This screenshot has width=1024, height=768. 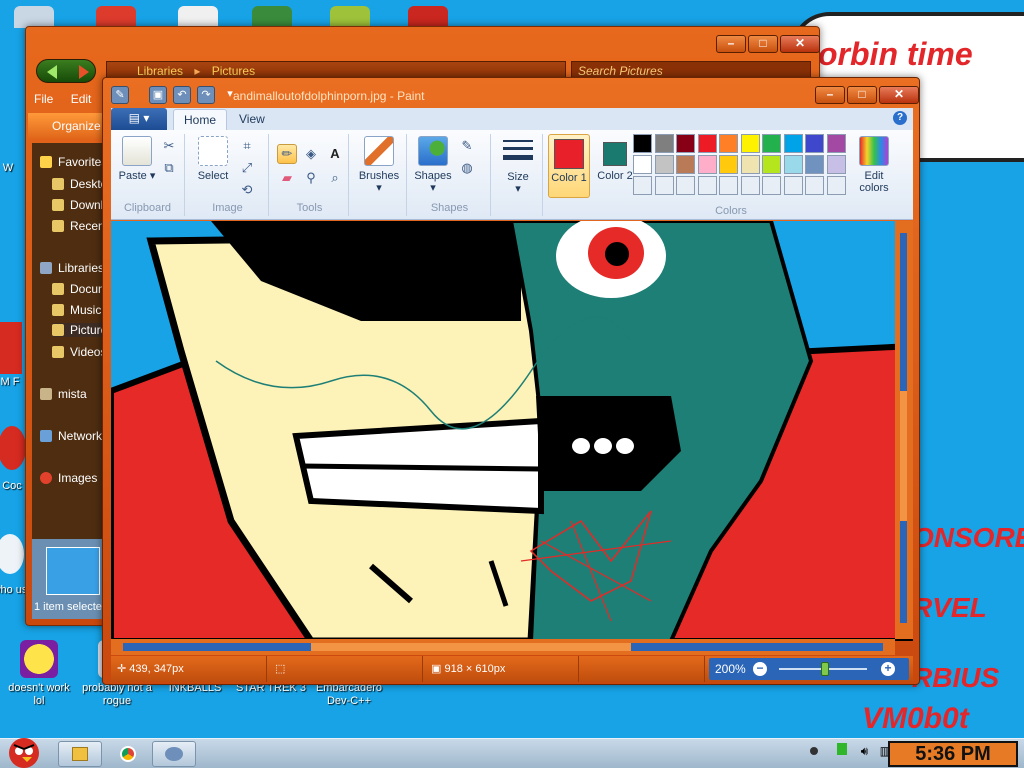 I want to click on fill-icon: ◈, so click(x=311, y=154).